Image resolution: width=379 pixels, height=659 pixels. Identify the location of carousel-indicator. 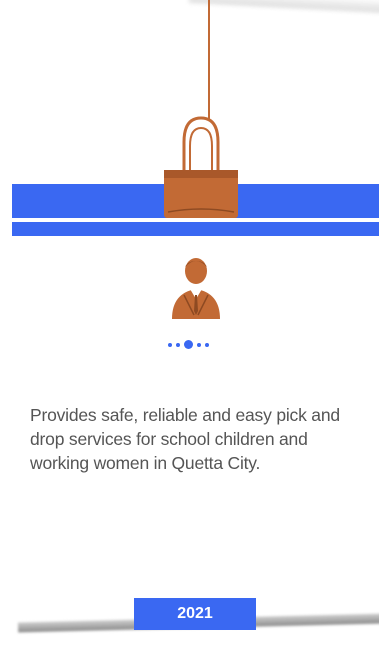
(188, 344).